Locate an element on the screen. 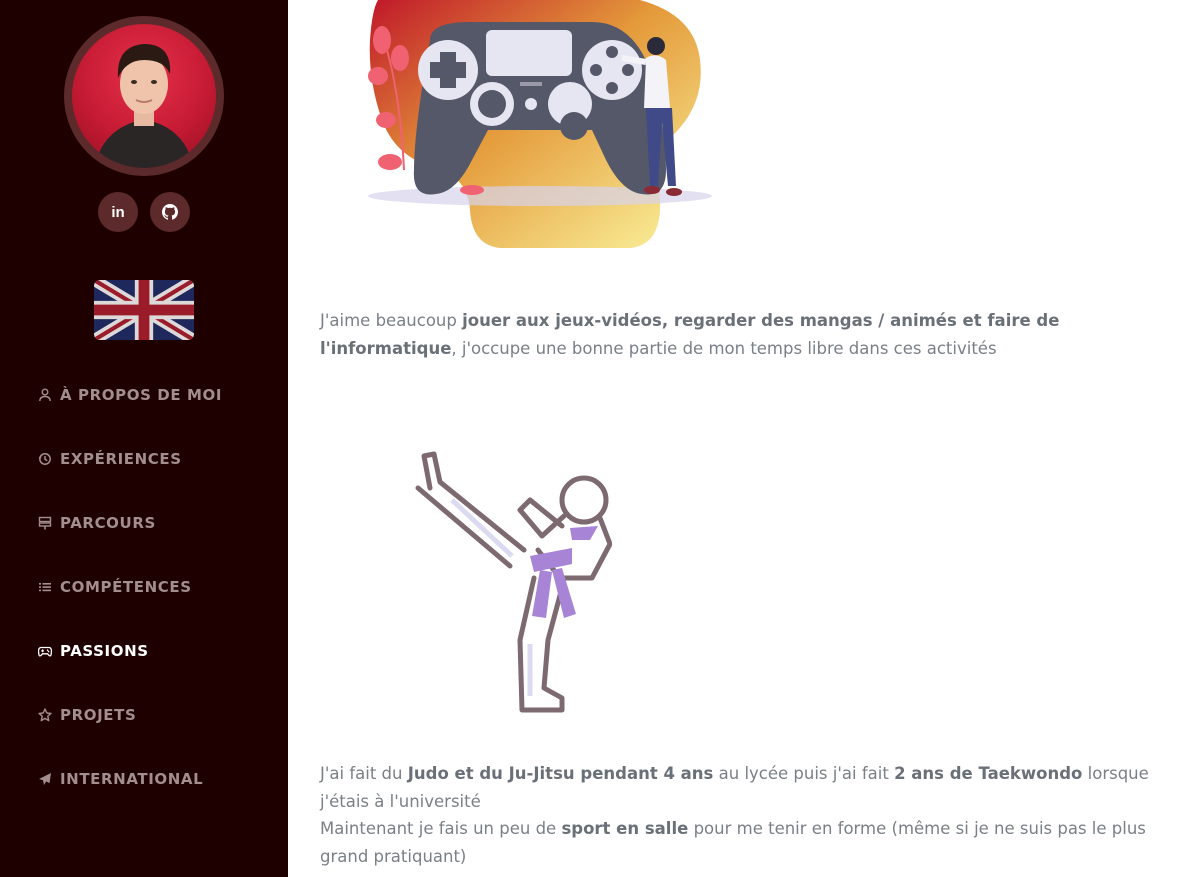 The height and width of the screenshot is (877, 1181). linkedin-icon: in is located at coordinates (118, 212).